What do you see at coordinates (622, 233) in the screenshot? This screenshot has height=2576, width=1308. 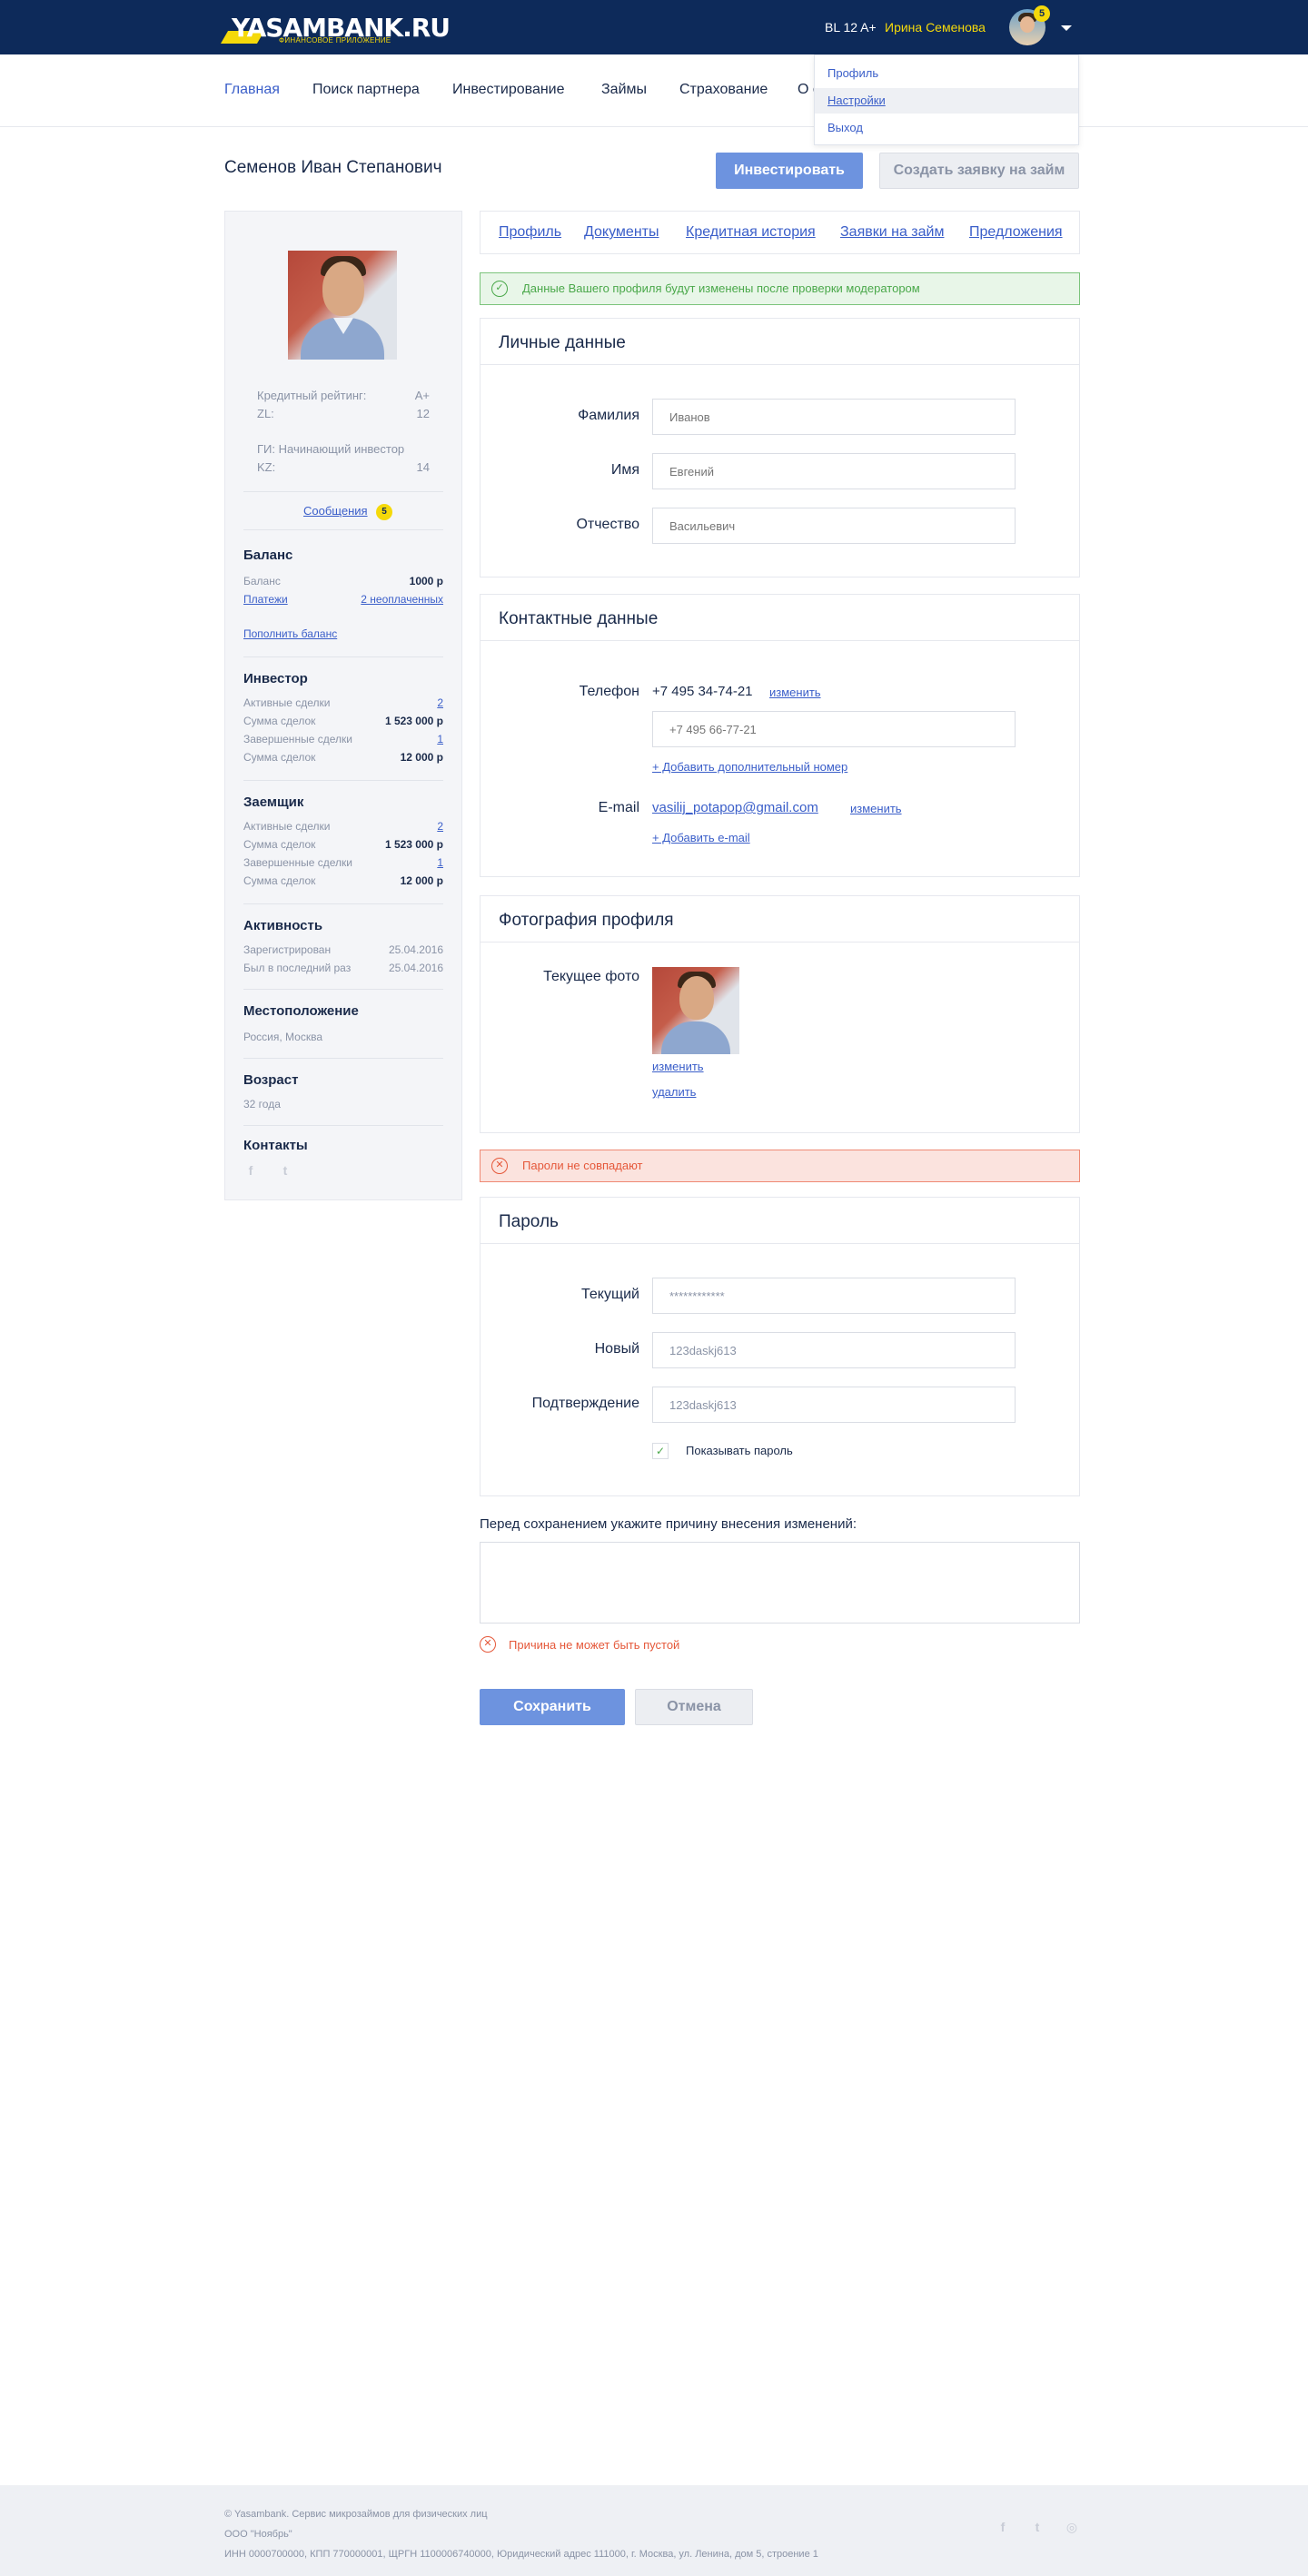 I see `tab-documents: Документы` at bounding box center [622, 233].